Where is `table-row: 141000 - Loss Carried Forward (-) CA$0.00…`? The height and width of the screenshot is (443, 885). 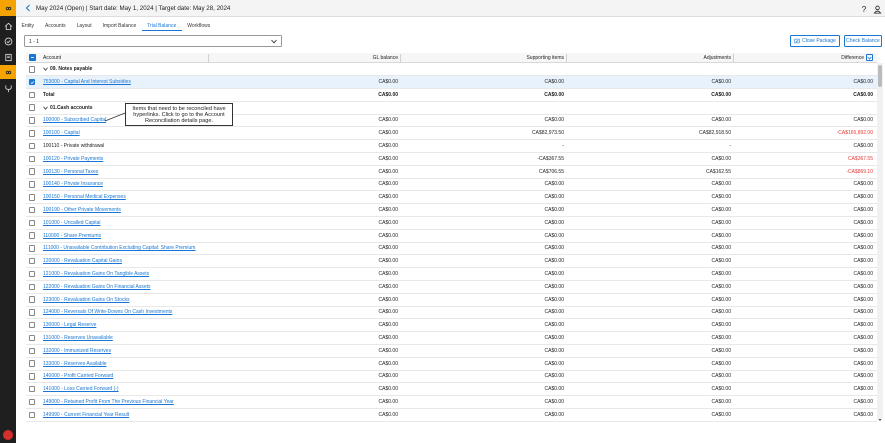
table-row: 141000 - Loss Carried Forward (-) CA$0.00… is located at coordinates (451, 390).